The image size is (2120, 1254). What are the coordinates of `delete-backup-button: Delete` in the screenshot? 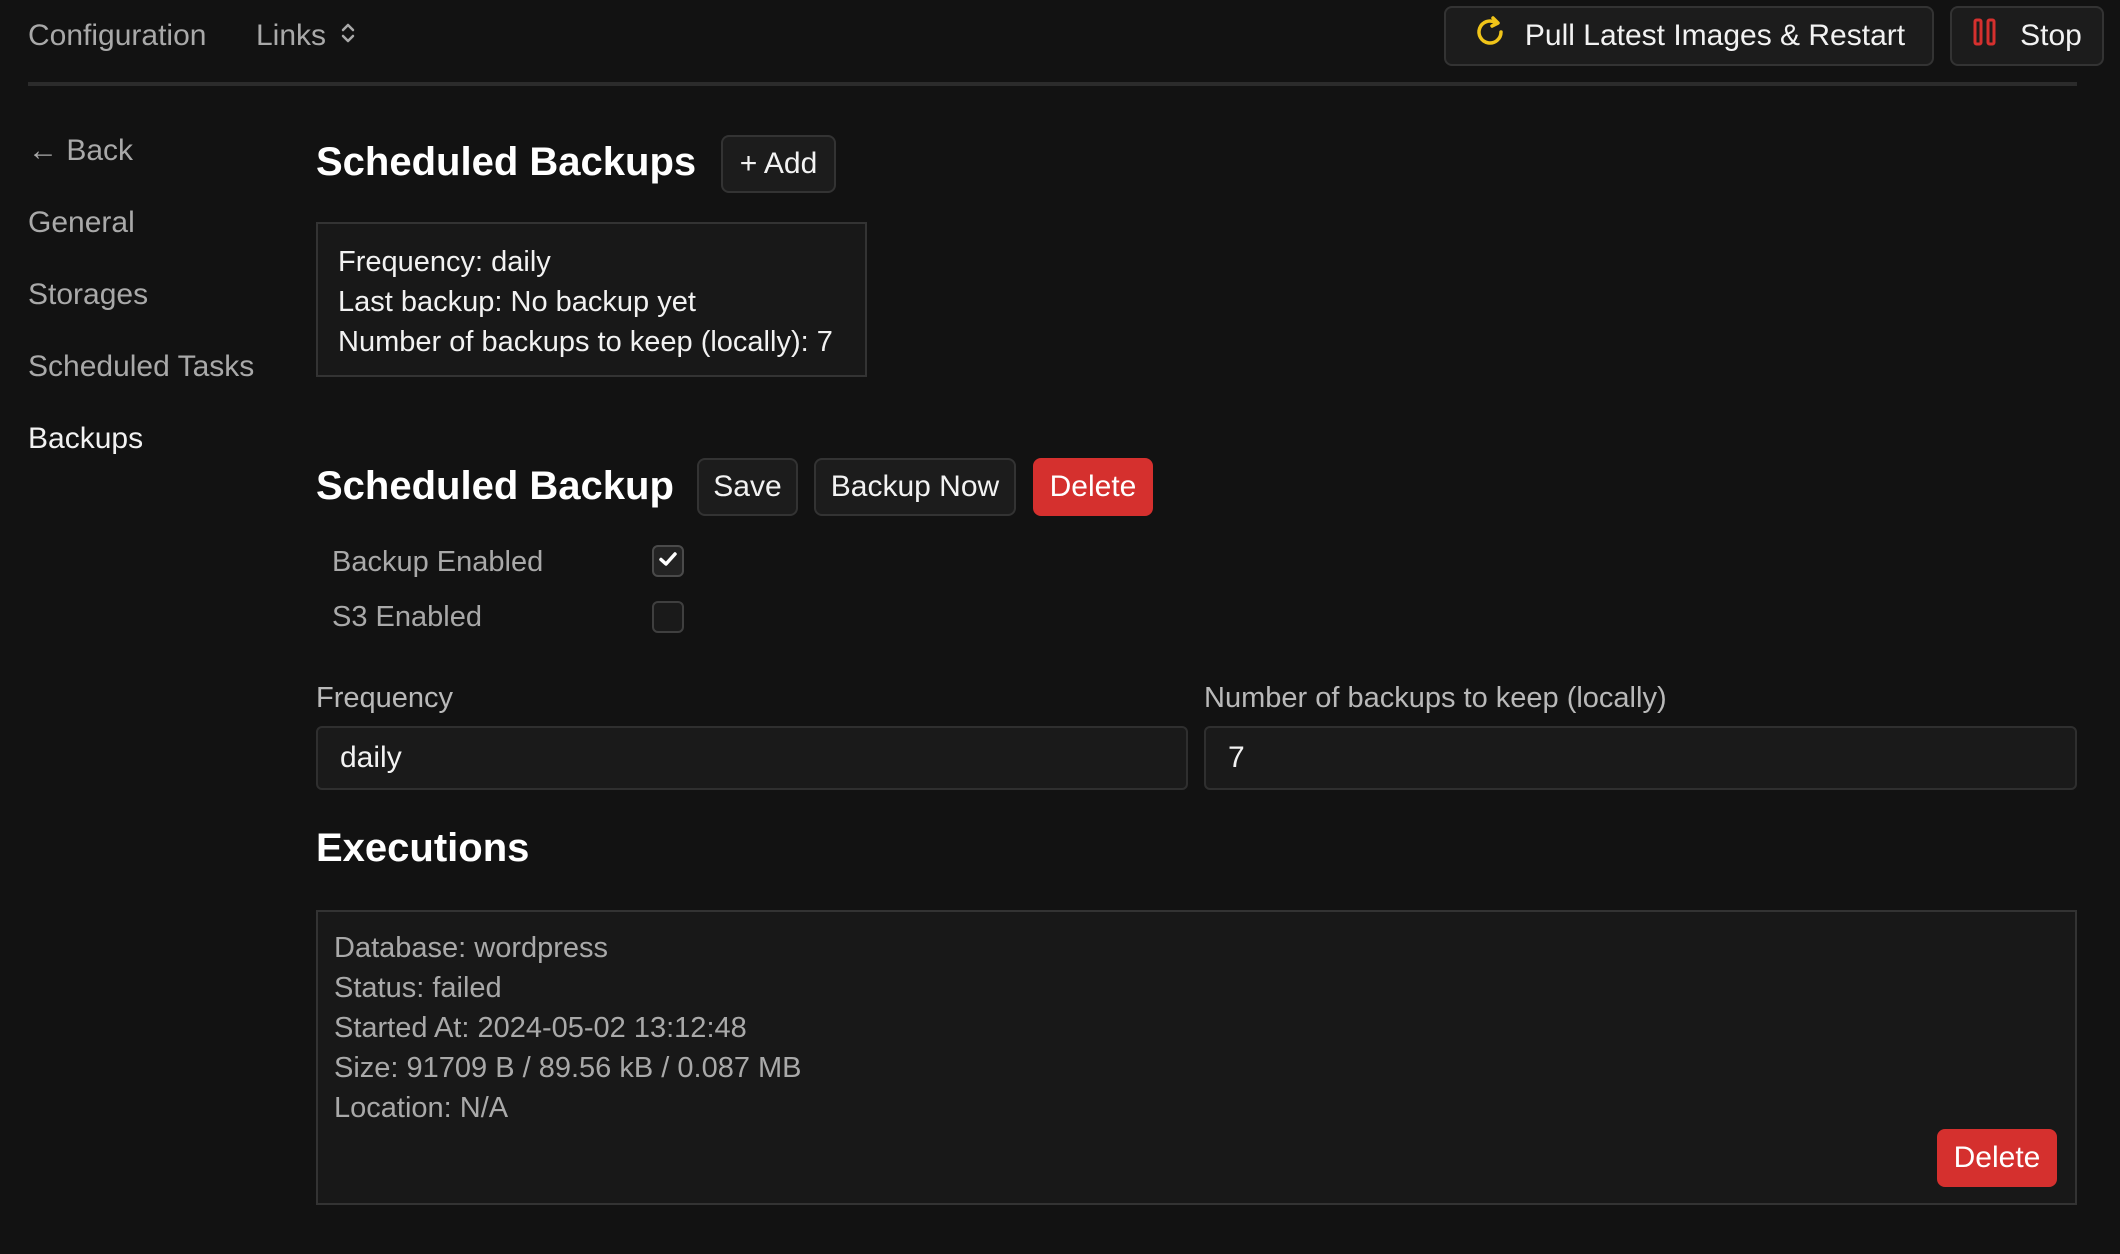 It's located at (1093, 487).